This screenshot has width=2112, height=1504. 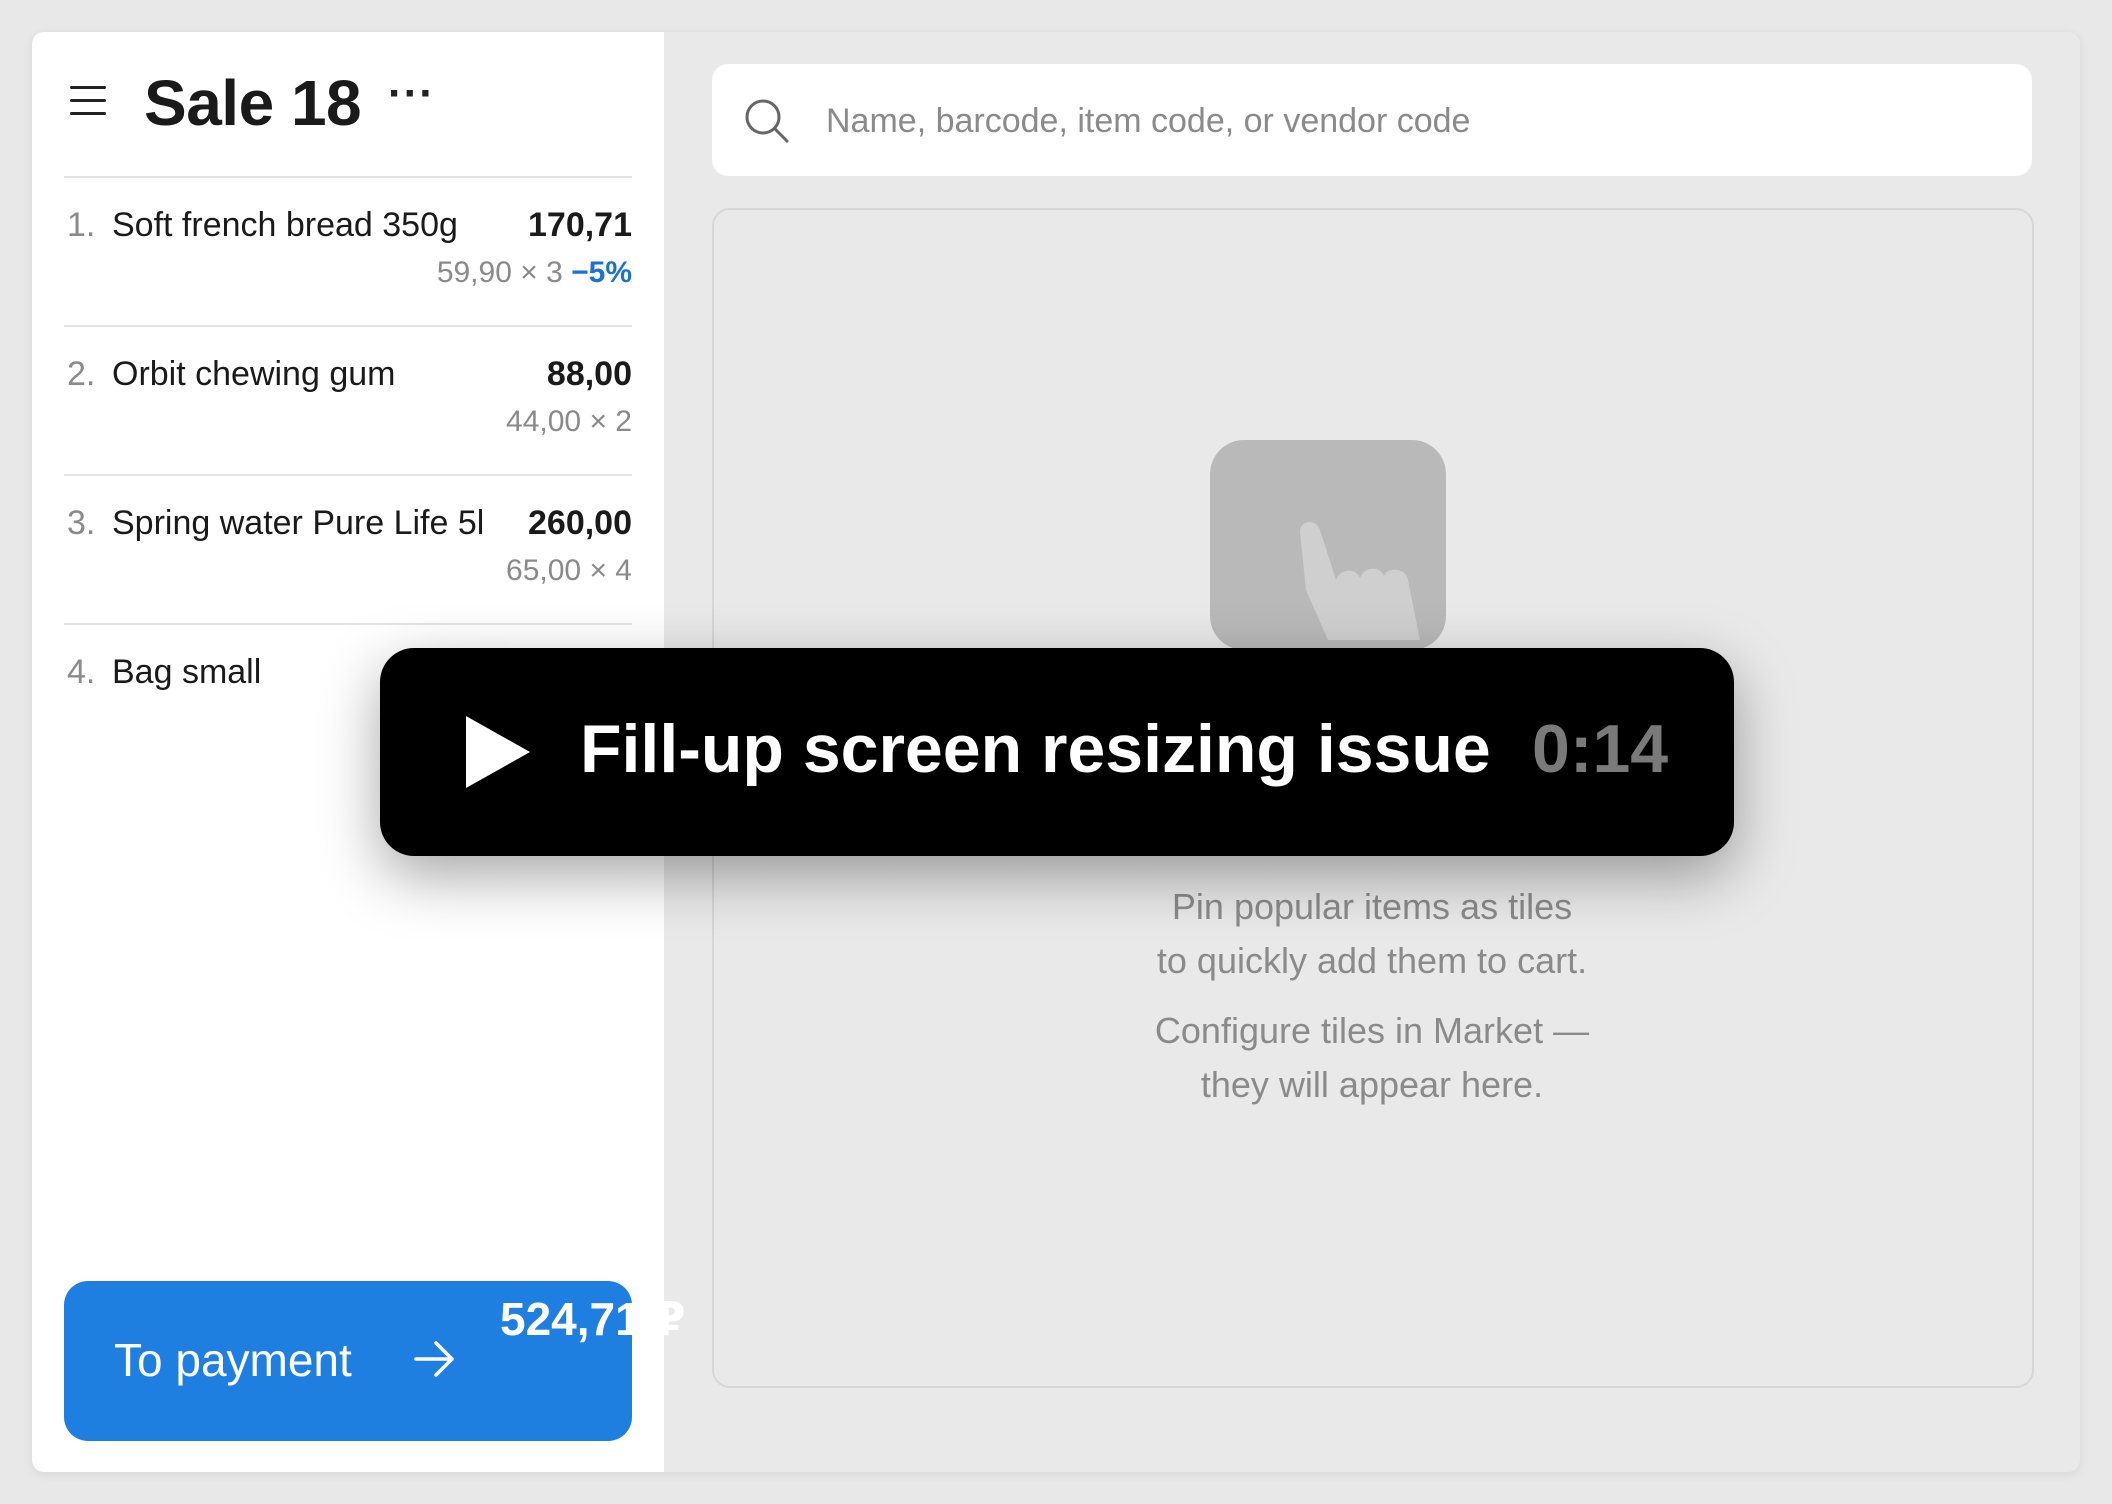 I want to click on item-detail: 59,90 × 3 −5%, so click(x=534, y=273).